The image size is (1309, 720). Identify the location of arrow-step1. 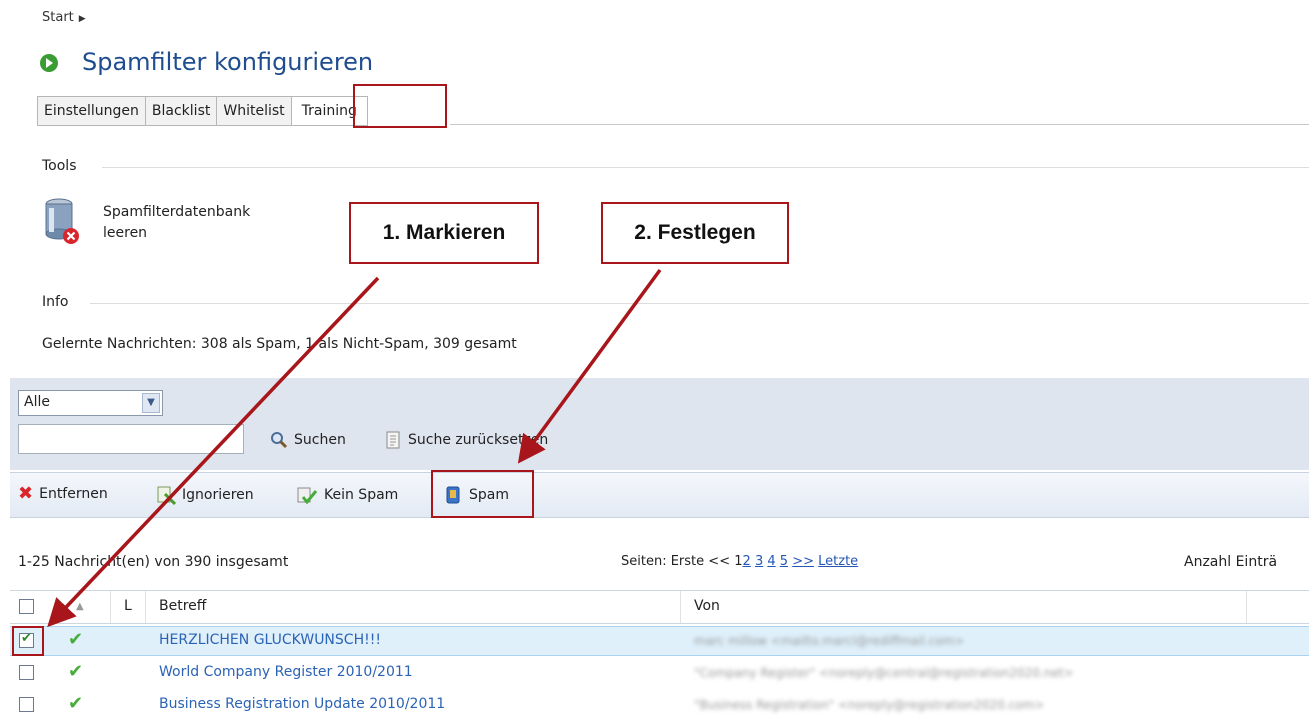
(213, 452).